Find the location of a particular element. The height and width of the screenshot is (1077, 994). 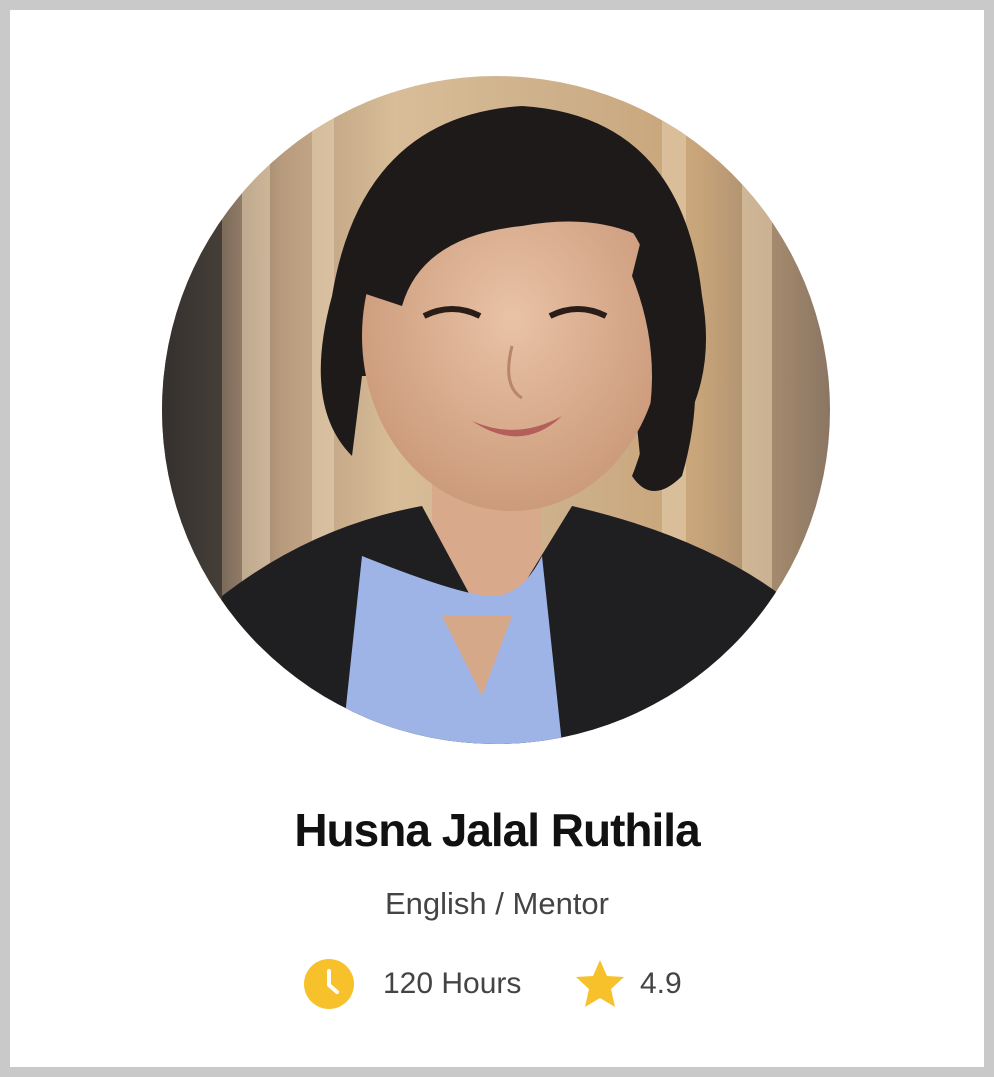

star-icon is located at coordinates (600, 984).